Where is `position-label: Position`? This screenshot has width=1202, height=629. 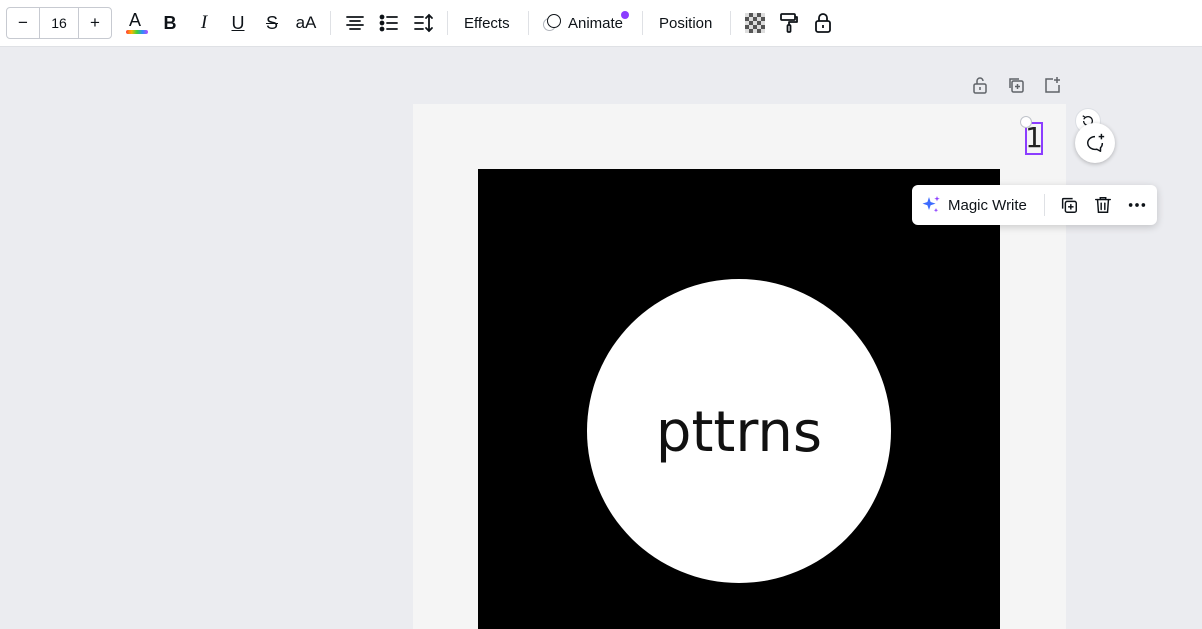
position-label: Position is located at coordinates (686, 23).